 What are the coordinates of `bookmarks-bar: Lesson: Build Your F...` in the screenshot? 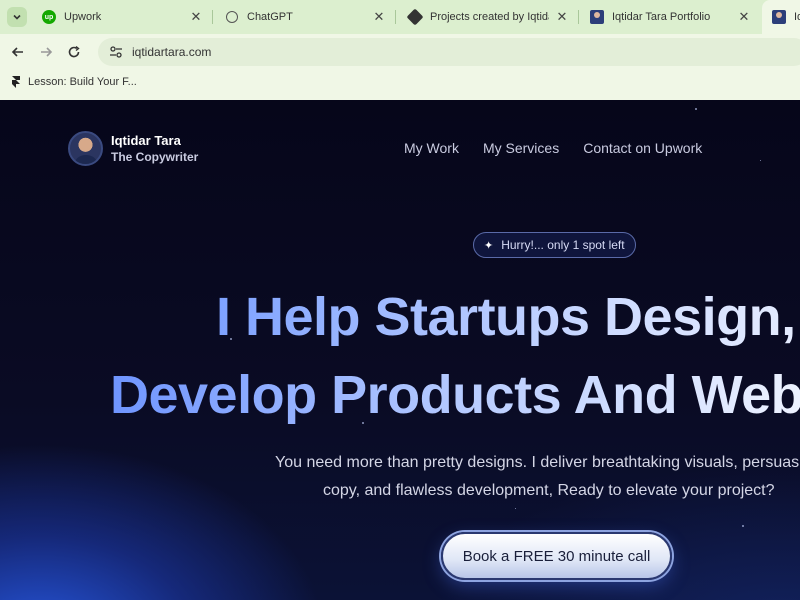 It's located at (400, 82).